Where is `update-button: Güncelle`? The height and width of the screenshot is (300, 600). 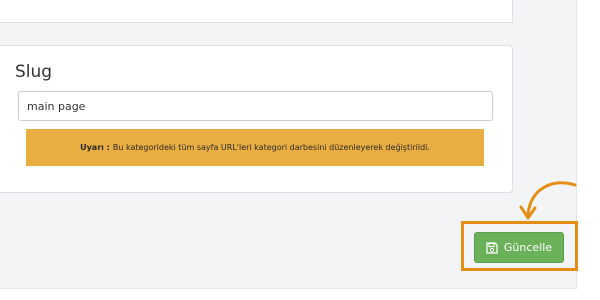
update-button: Güncelle is located at coordinates (519, 247).